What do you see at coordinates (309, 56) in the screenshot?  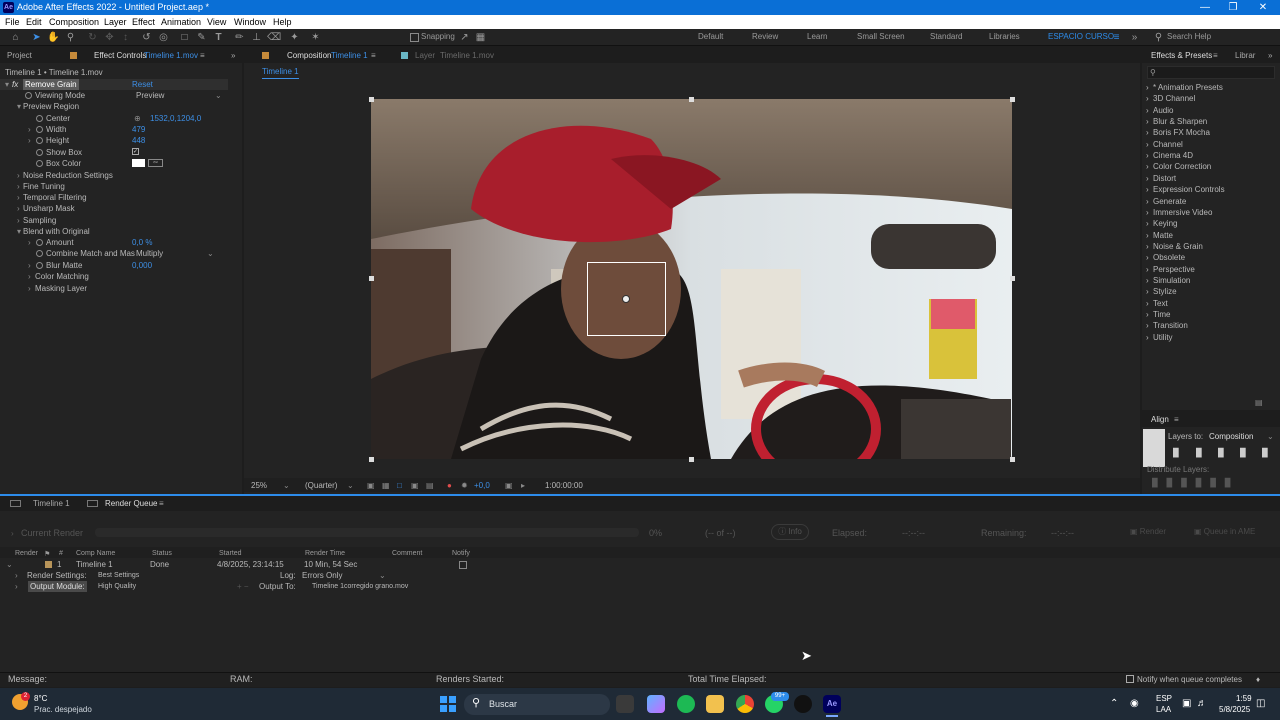 I see `tab-composition: Composition` at bounding box center [309, 56].